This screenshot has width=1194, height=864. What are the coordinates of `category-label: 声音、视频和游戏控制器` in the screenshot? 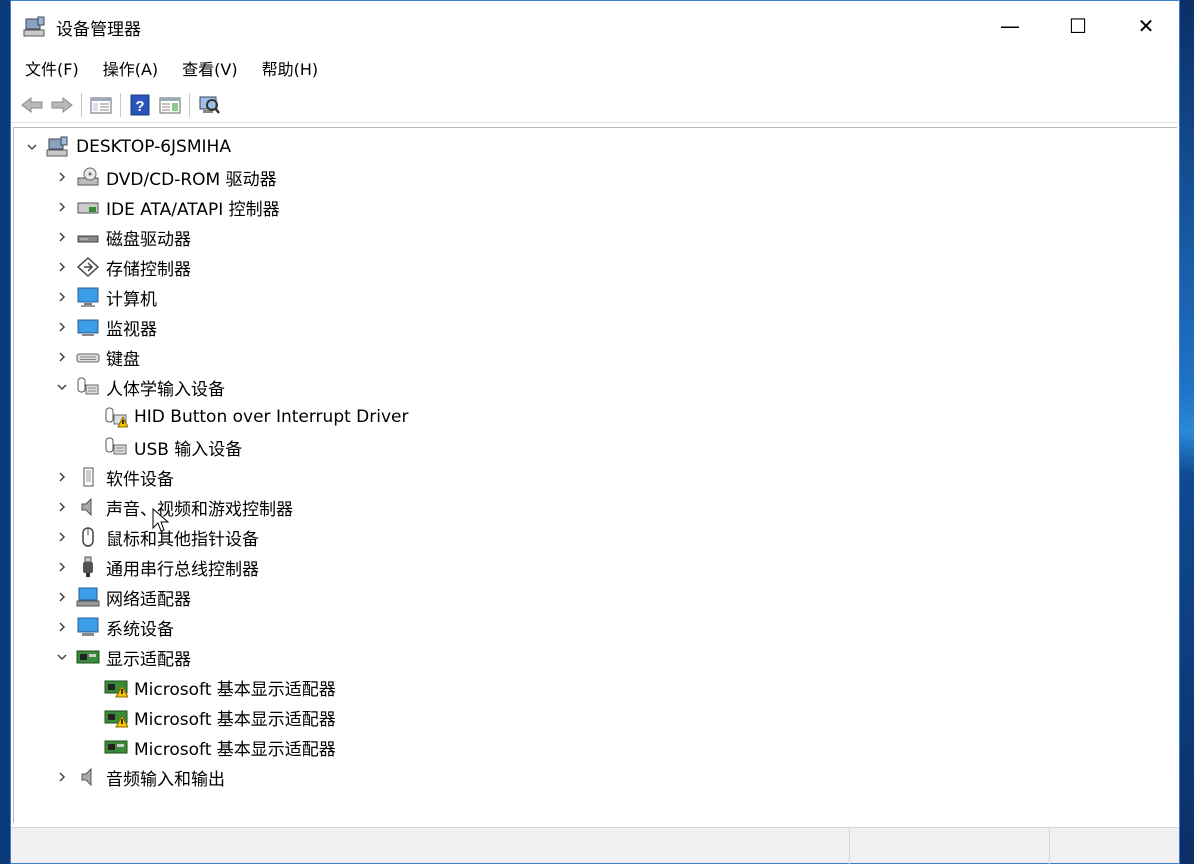 It's located at (199, 509).